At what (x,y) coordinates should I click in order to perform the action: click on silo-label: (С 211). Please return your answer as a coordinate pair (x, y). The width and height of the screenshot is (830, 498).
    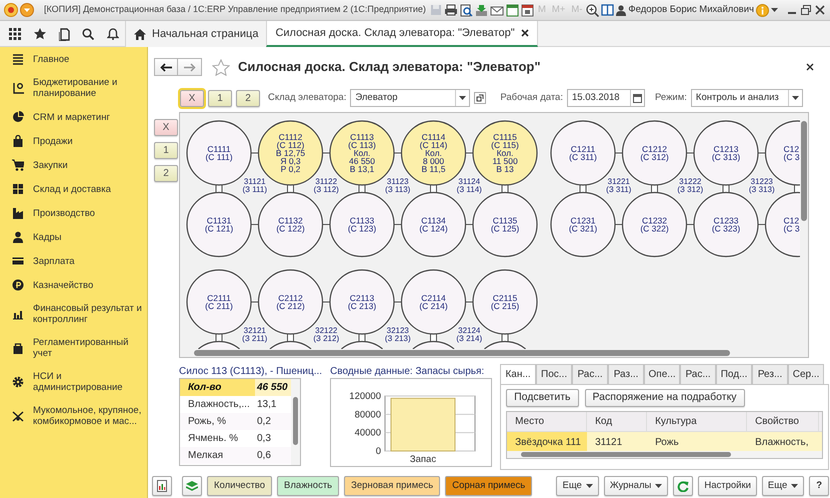
    Looking at the image, I should click on (219, 306).